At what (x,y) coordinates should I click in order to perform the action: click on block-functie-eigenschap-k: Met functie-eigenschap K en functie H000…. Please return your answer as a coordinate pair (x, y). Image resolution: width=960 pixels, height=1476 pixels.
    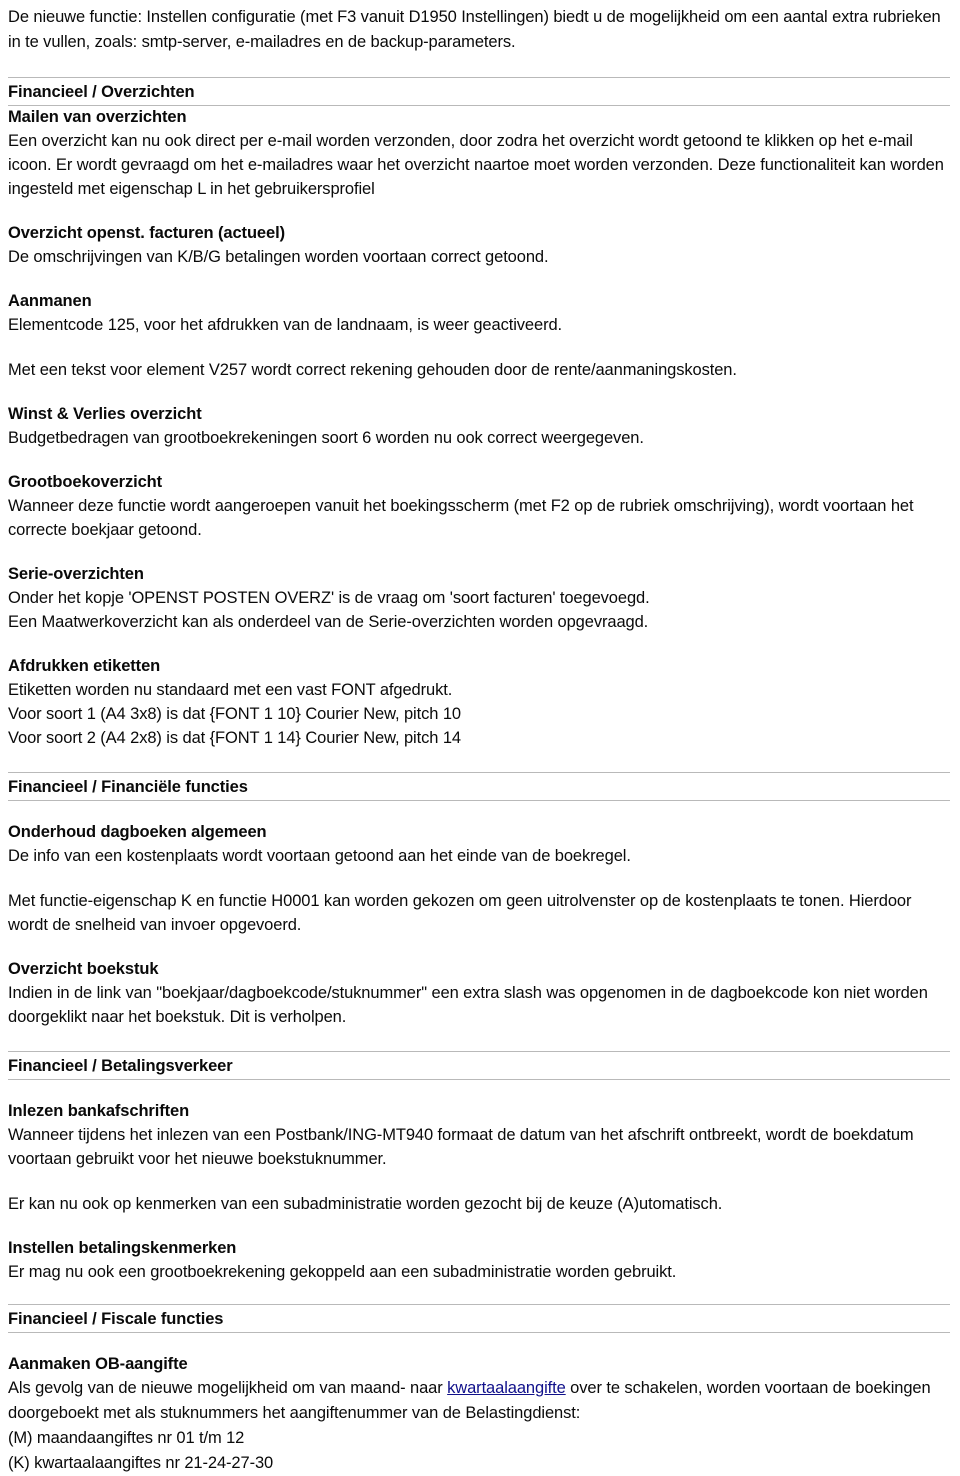
    Looking at the image, I should click on (479, 913).